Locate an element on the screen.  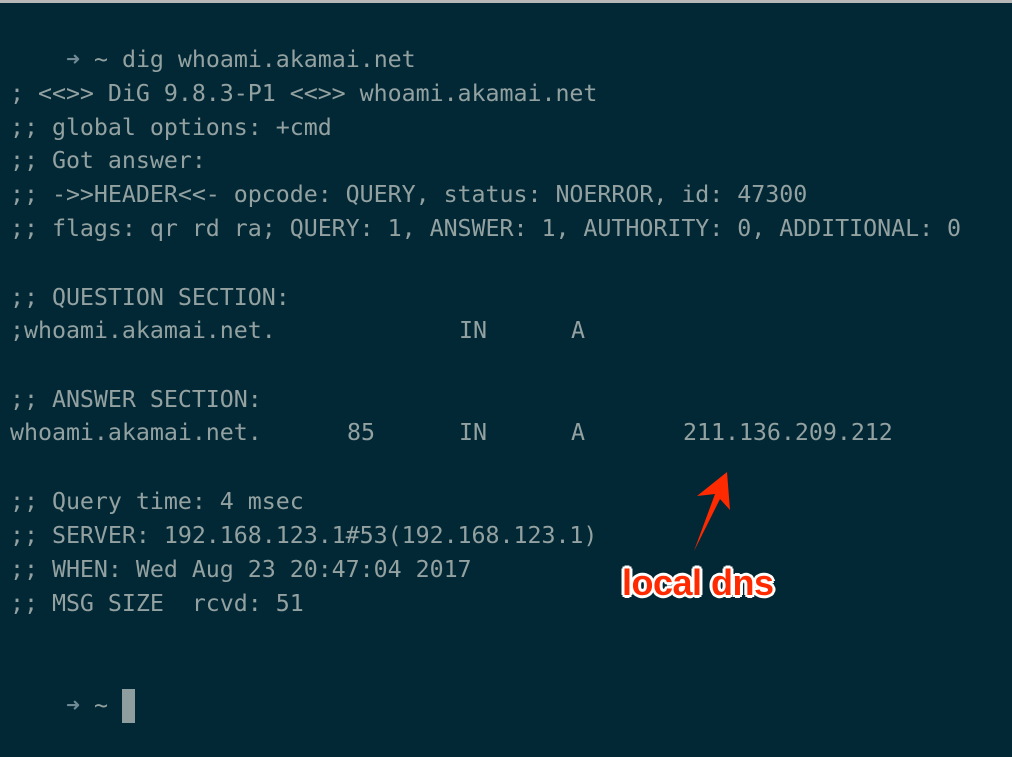
command-text: dig whoami.akamai.net is located at coordinates (268, 59).